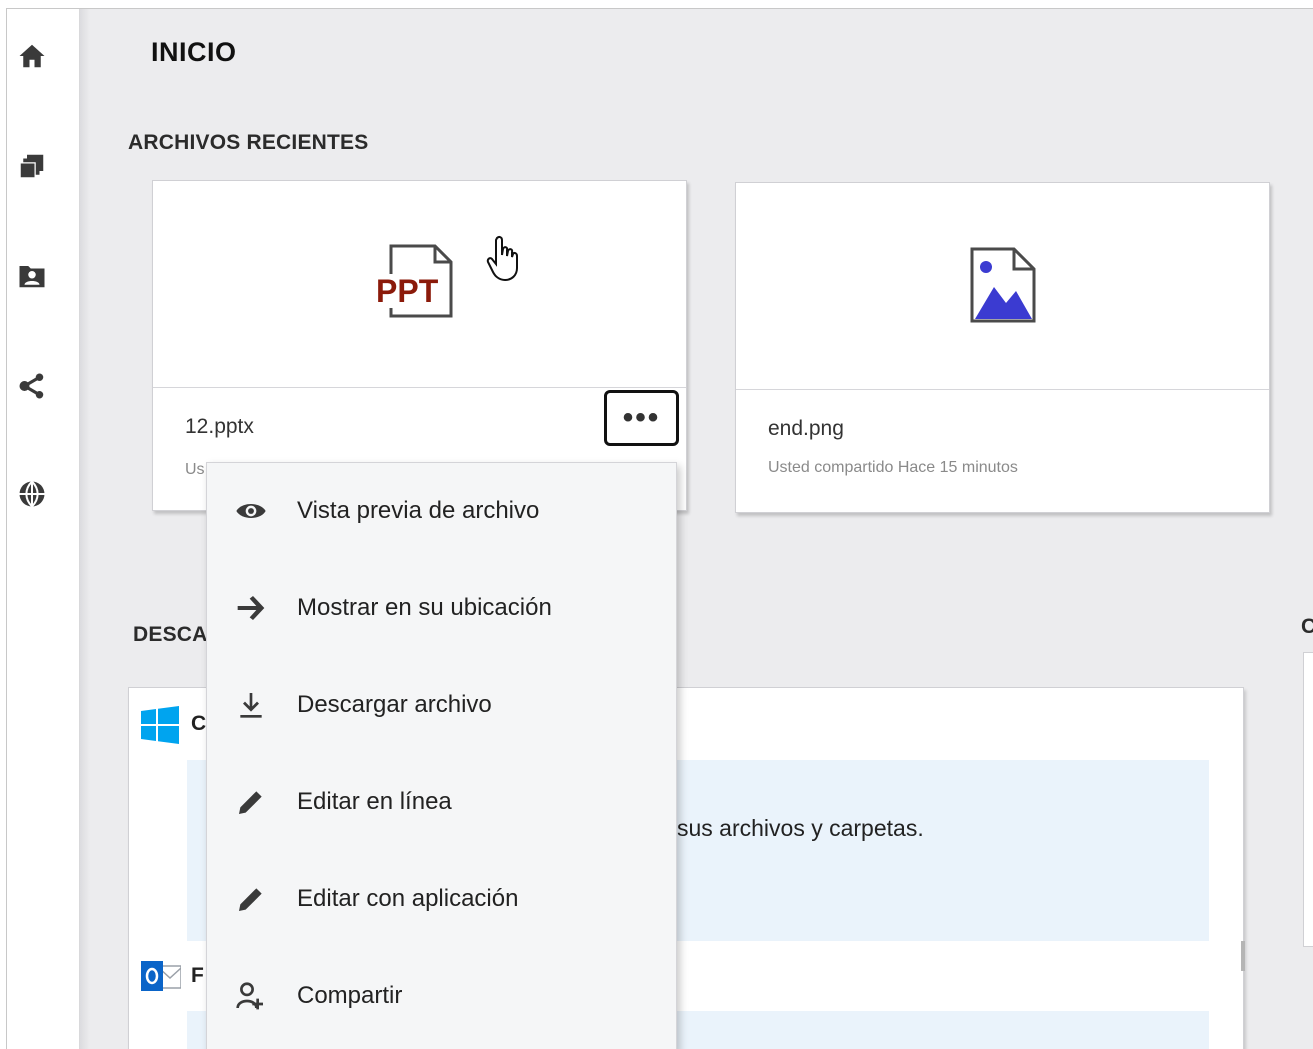  I want to click on home-icon, so click(32, 56).